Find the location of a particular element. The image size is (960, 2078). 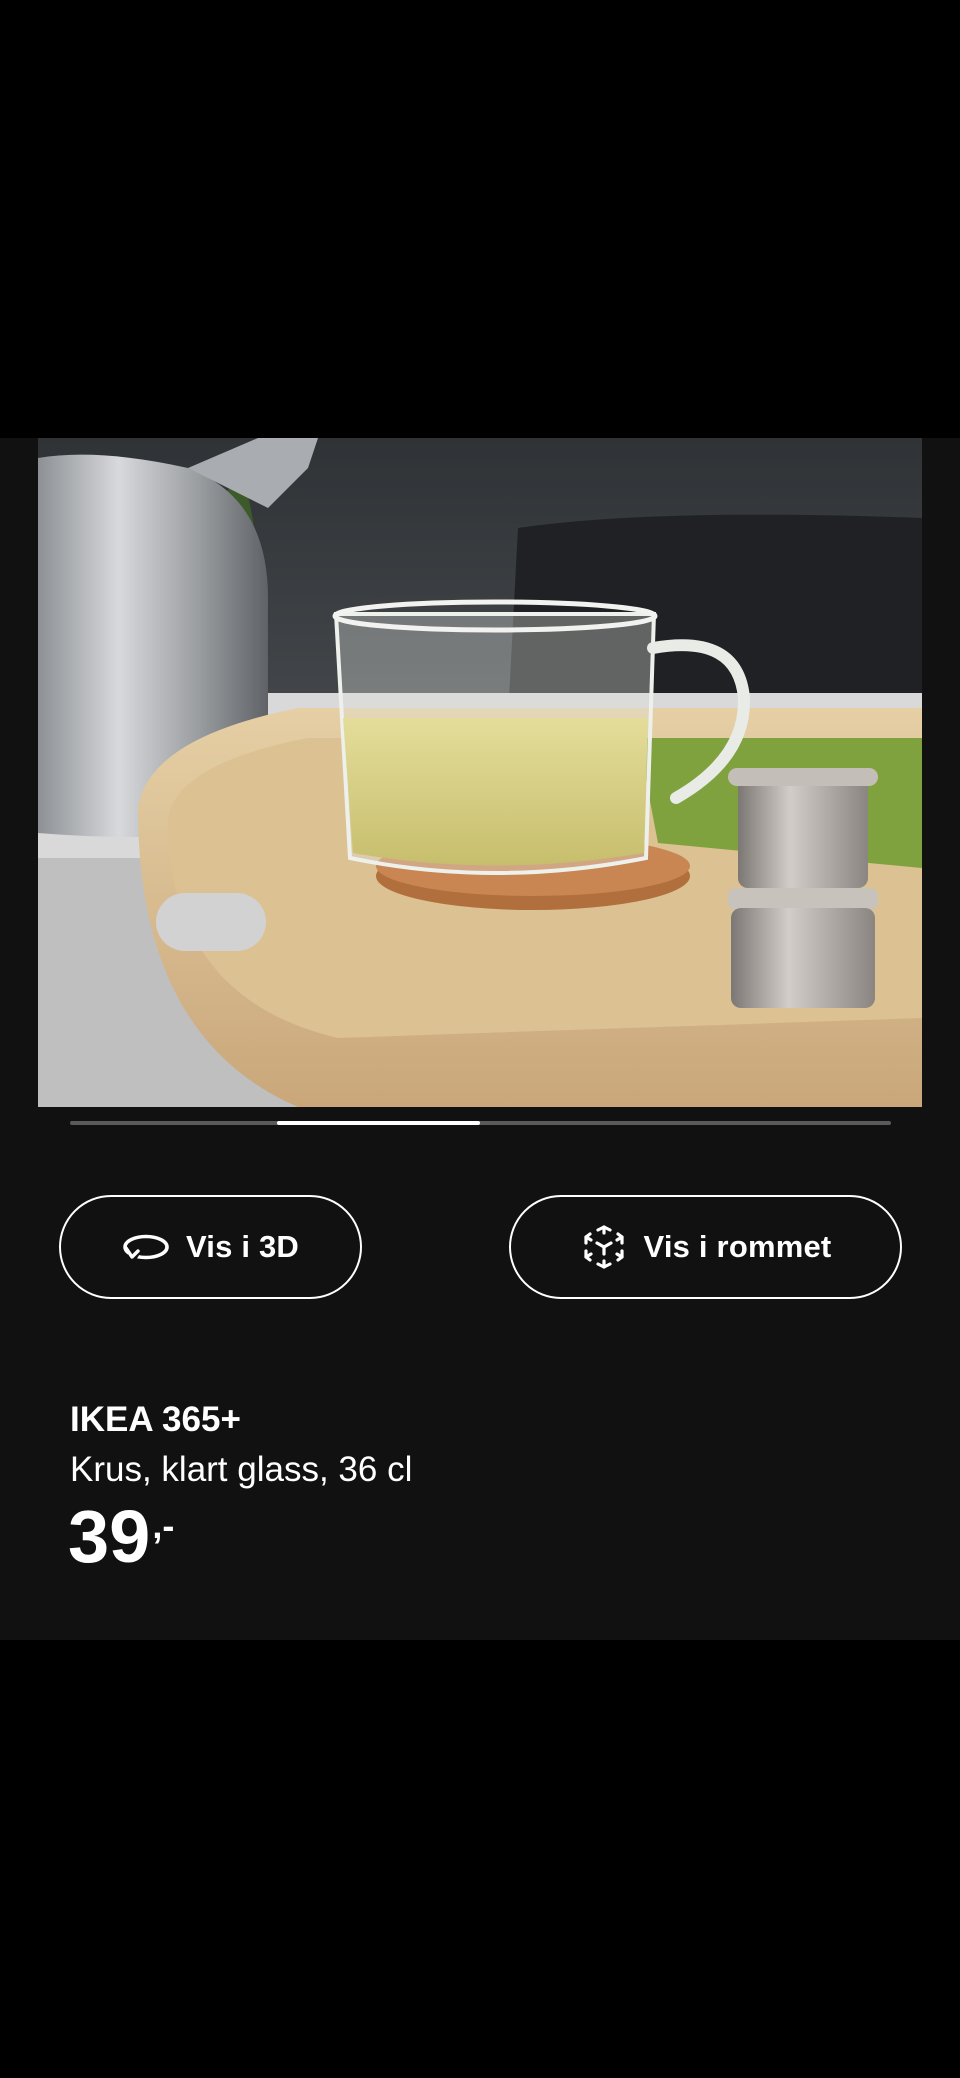

product-brand: IKEA 365+ is located at coordinates (155, 1419).